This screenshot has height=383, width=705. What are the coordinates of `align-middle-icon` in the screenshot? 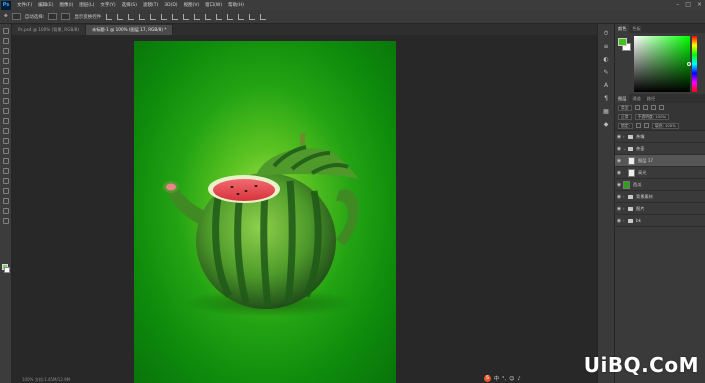 It's located at (120, 16).